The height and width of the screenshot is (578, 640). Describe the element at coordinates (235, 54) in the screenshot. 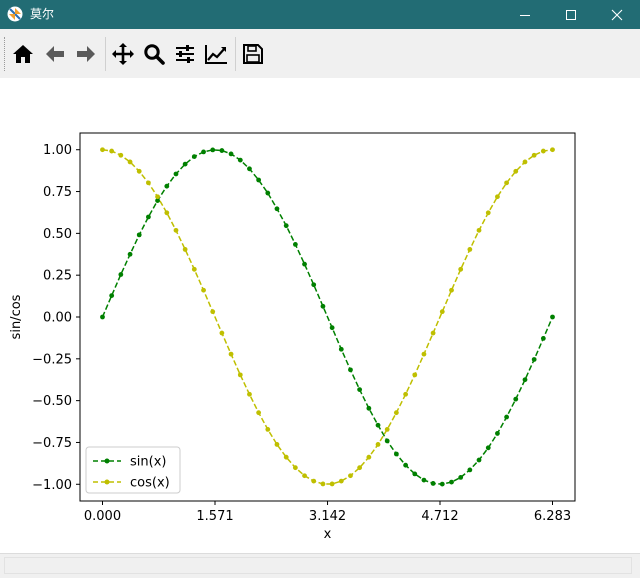

I see `toolbar-separator` at that location.